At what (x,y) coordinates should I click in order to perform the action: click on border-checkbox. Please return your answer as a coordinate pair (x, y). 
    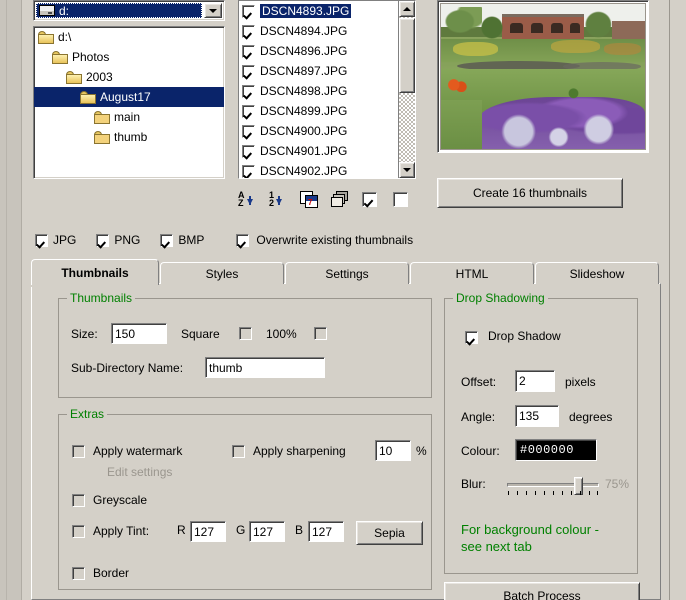
    Looking at the image, I should click on (78, 573).